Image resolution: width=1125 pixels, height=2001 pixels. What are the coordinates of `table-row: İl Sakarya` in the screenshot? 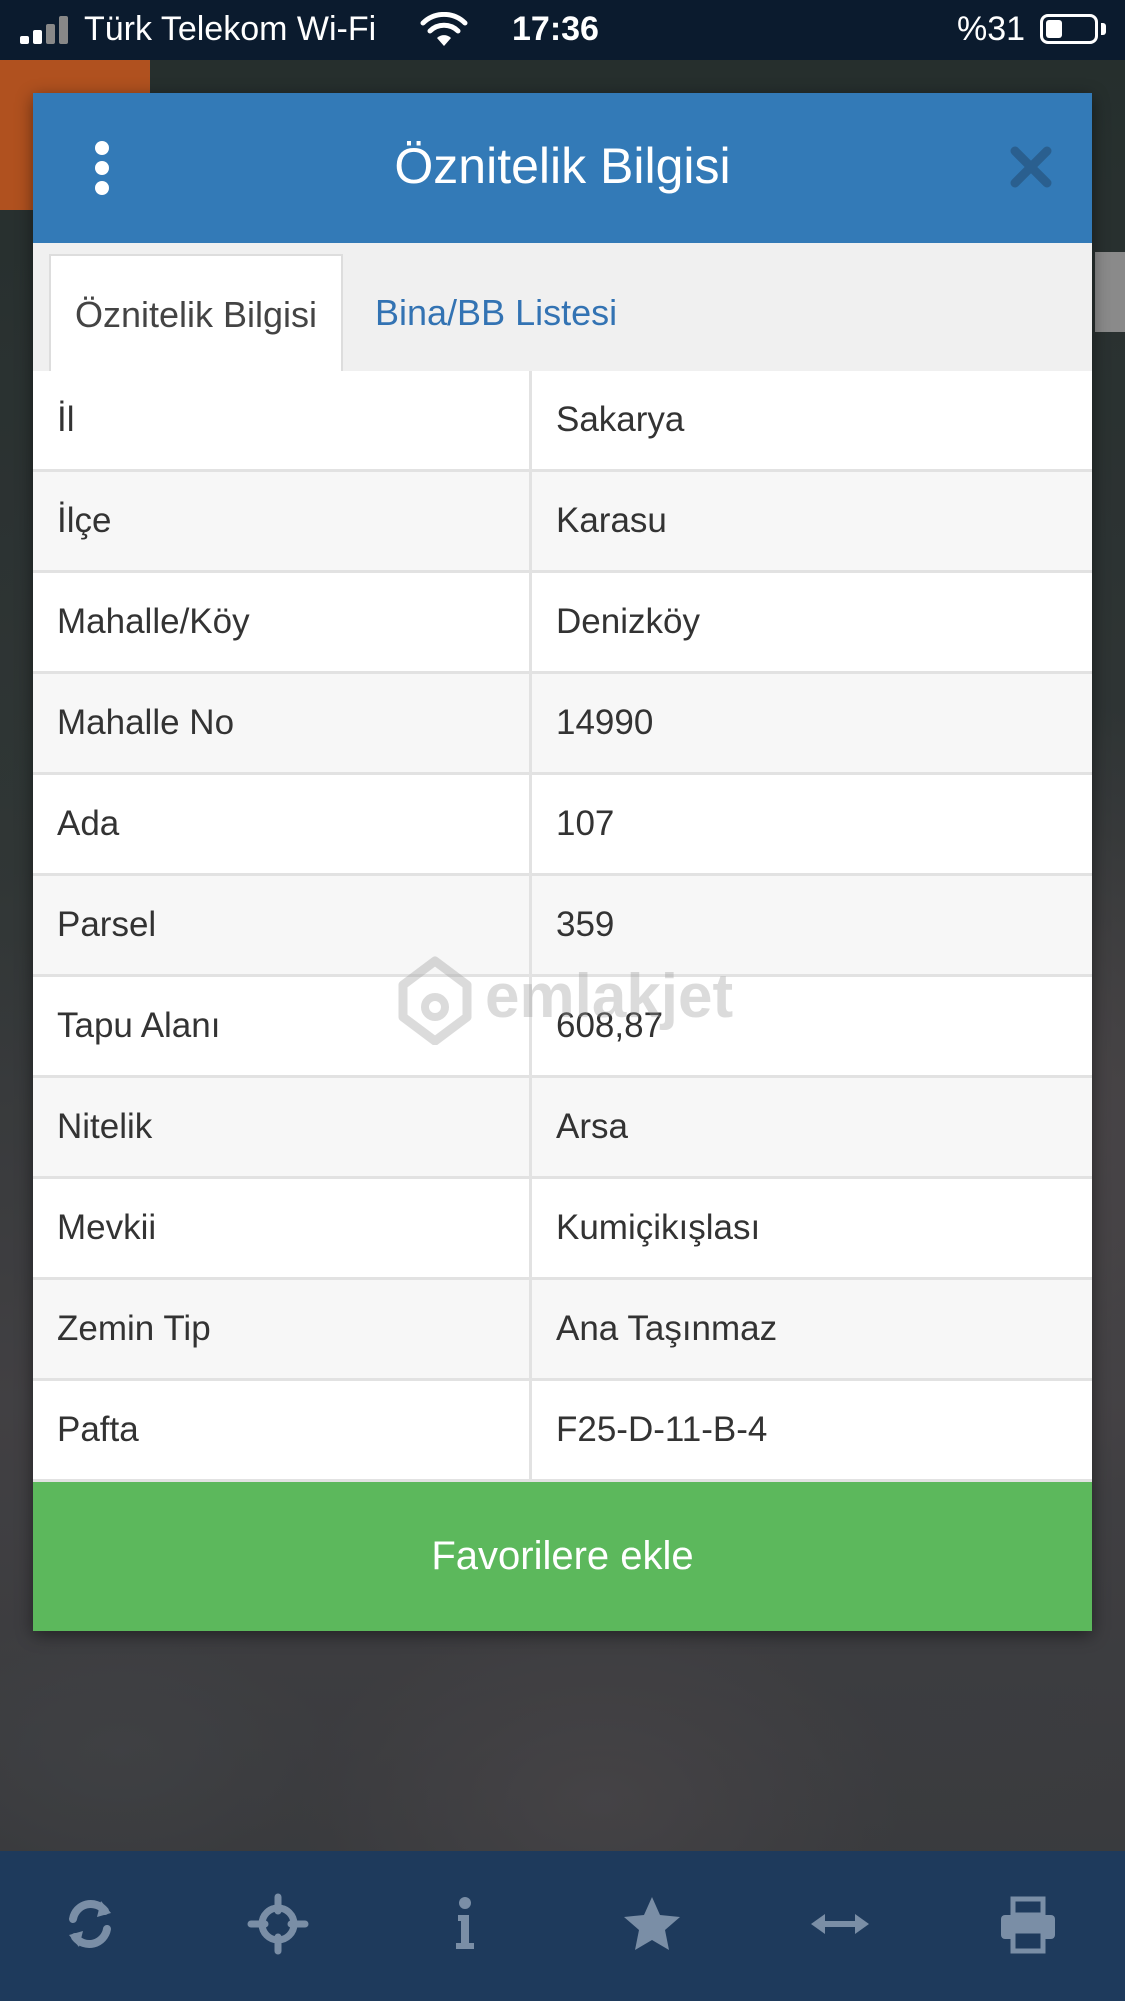 It's located at (562, 421).